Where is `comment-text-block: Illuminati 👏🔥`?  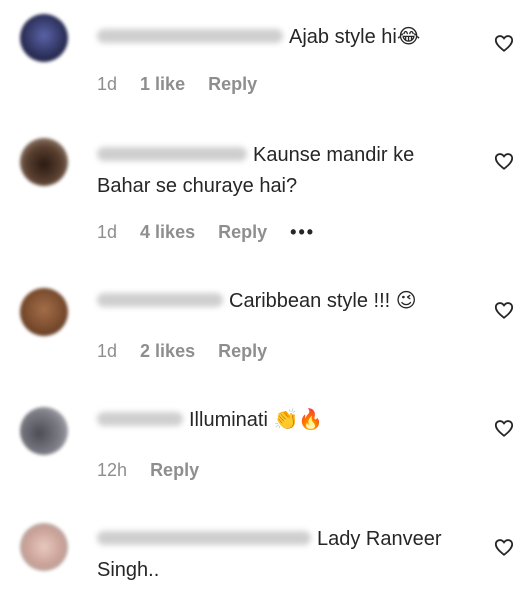 comment-text-block: Illuminati 👏🔥 is located at coordinates (282, 420).